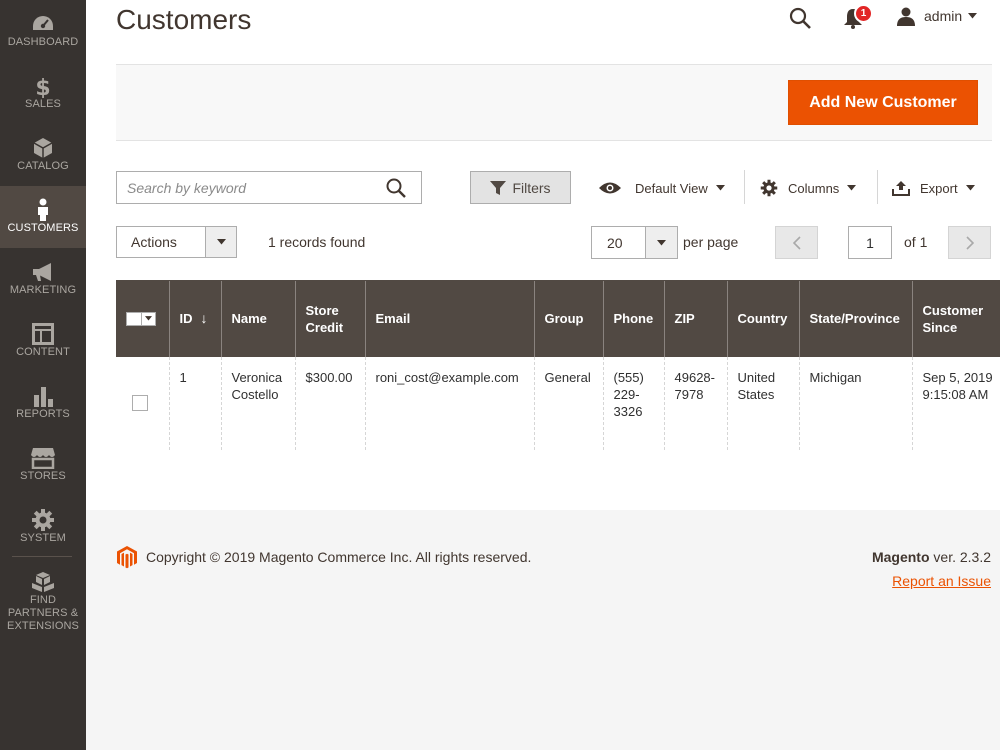 This screenshot has width=1000, height=750. I want to click on dollar-icon: $, so click(43, 86).